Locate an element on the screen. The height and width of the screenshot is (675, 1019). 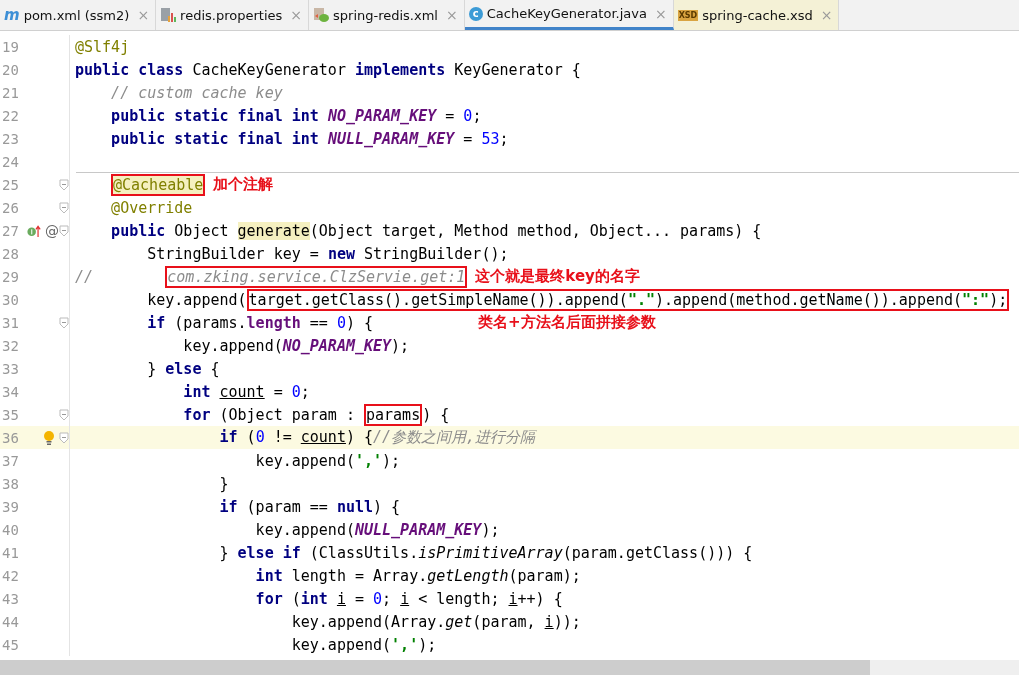
line-number: 24 is located at coordinates (10, 161).